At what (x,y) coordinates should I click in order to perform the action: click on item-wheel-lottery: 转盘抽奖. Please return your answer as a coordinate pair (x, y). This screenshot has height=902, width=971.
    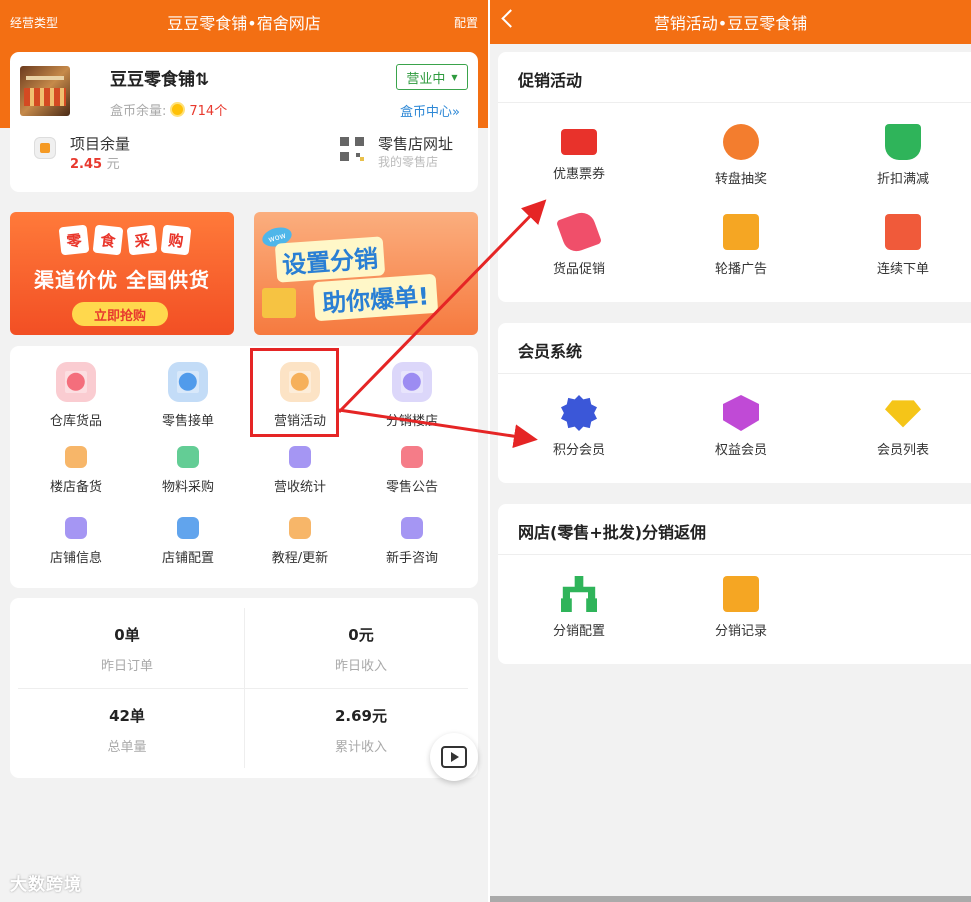
    Looking at the image, I should click on (741, 155).